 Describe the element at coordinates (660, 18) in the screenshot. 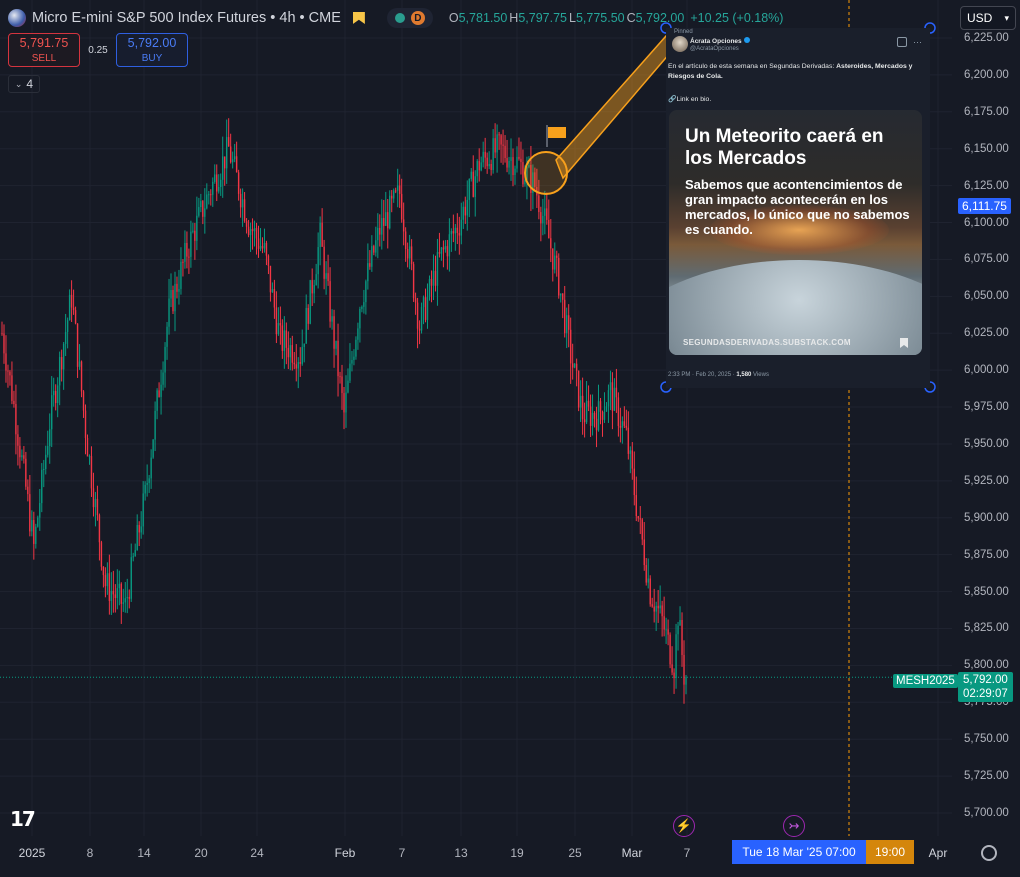

I see `close-value: 5,792.00` at that location.